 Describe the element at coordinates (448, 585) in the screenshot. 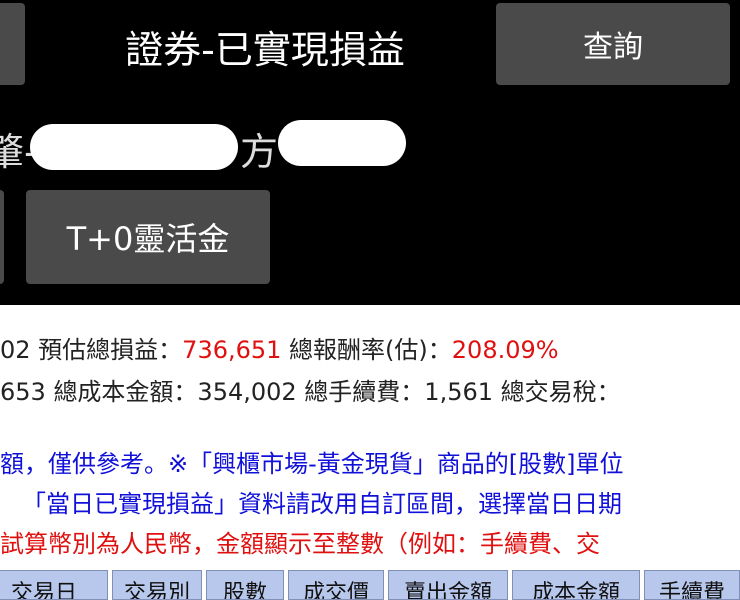

I see `col-sell-amount: 賣出金額` at that location.